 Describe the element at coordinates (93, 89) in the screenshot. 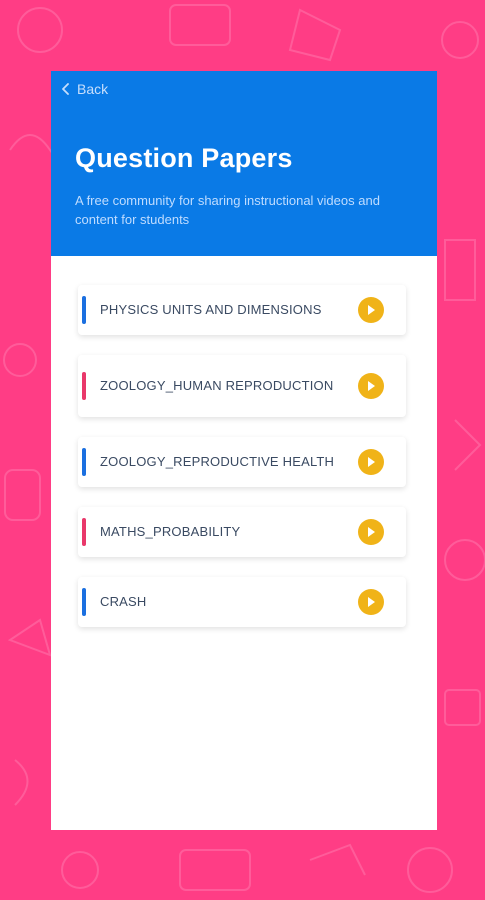

I see `back-label: Back` at that location.